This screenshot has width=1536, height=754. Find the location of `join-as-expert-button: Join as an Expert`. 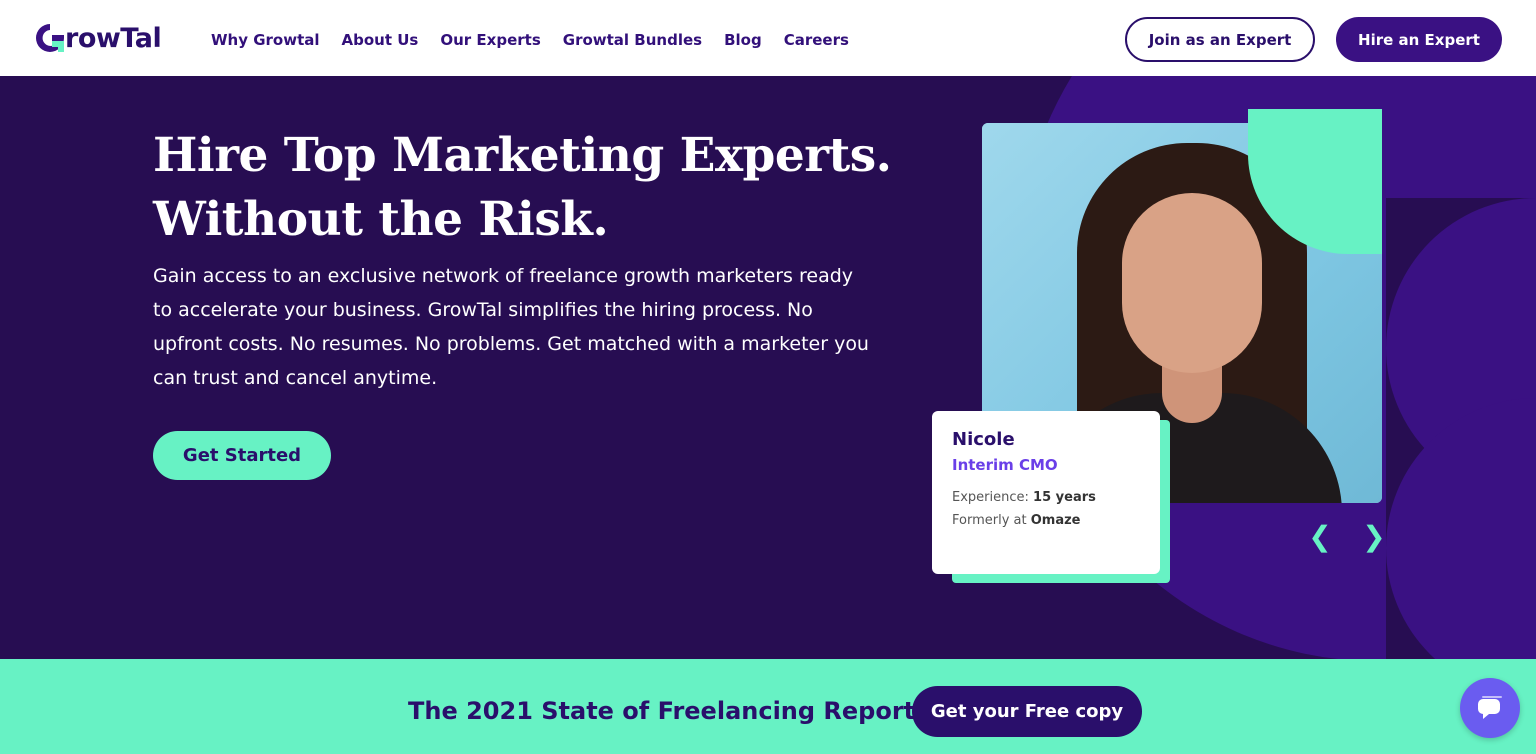

join-as-expert-button: Join as an Expert is located at coordinates (1220, 39).